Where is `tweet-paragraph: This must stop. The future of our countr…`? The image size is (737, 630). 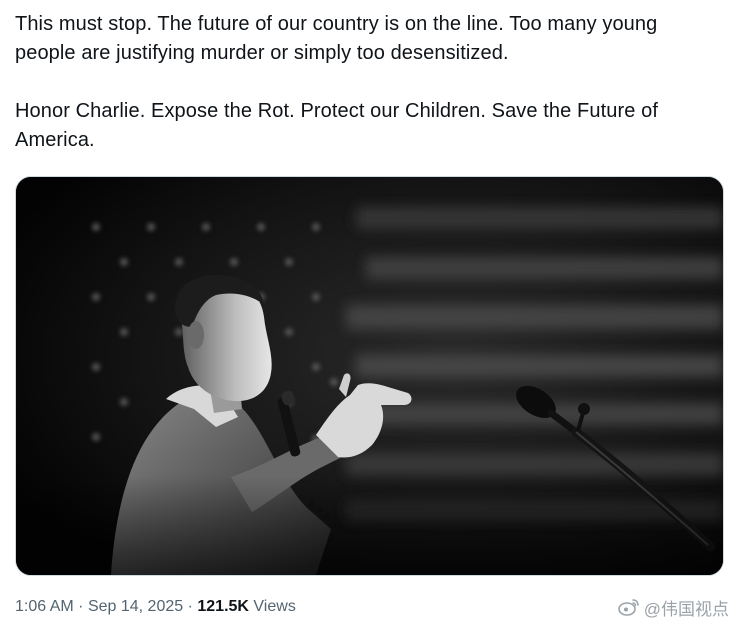
tweet-paragraph: This must stop. The future of our countr… is located at coordinates (336, 38).